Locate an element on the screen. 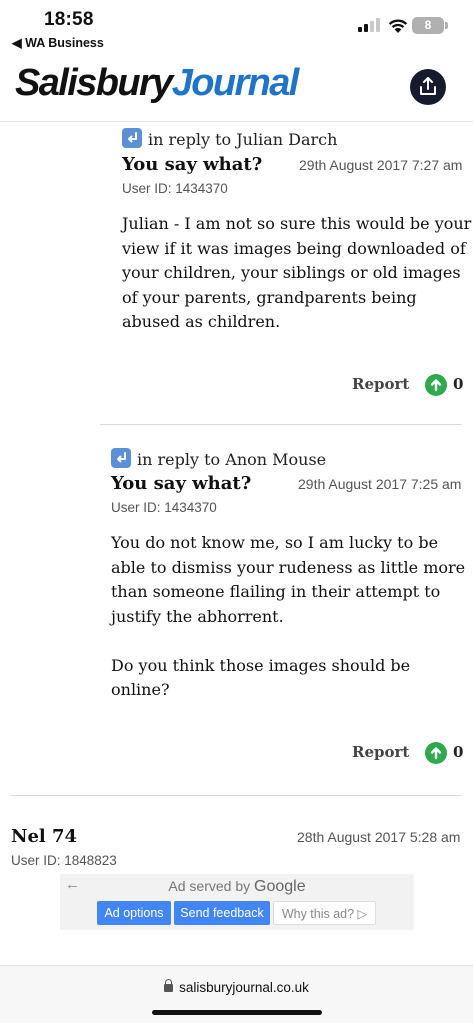 This screenshot has height=1023, width=473. ad-served-by: Ad served by Google is located at coordinates (237, 887).